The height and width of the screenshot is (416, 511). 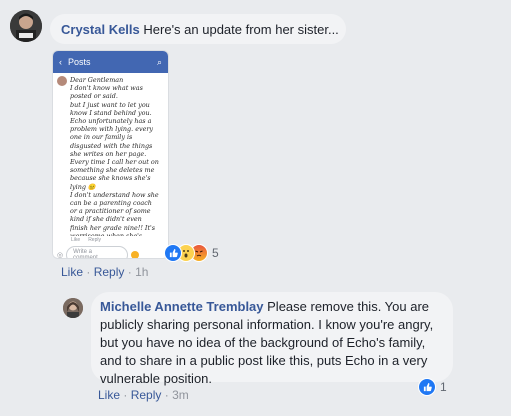 I want to click on screenshot-like-label: Like, so click(x=76, y=240).